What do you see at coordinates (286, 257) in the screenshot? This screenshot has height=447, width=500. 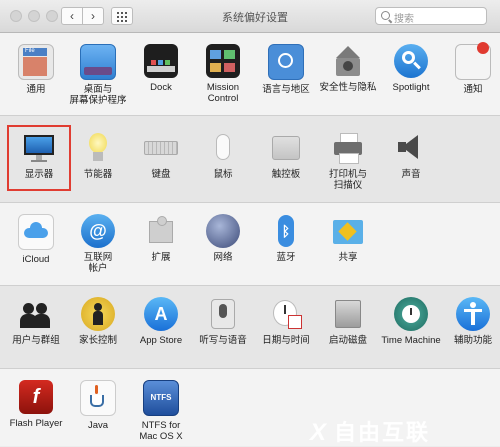 I see `pref-label: 蓝牙` at bounding box center [286, 257].